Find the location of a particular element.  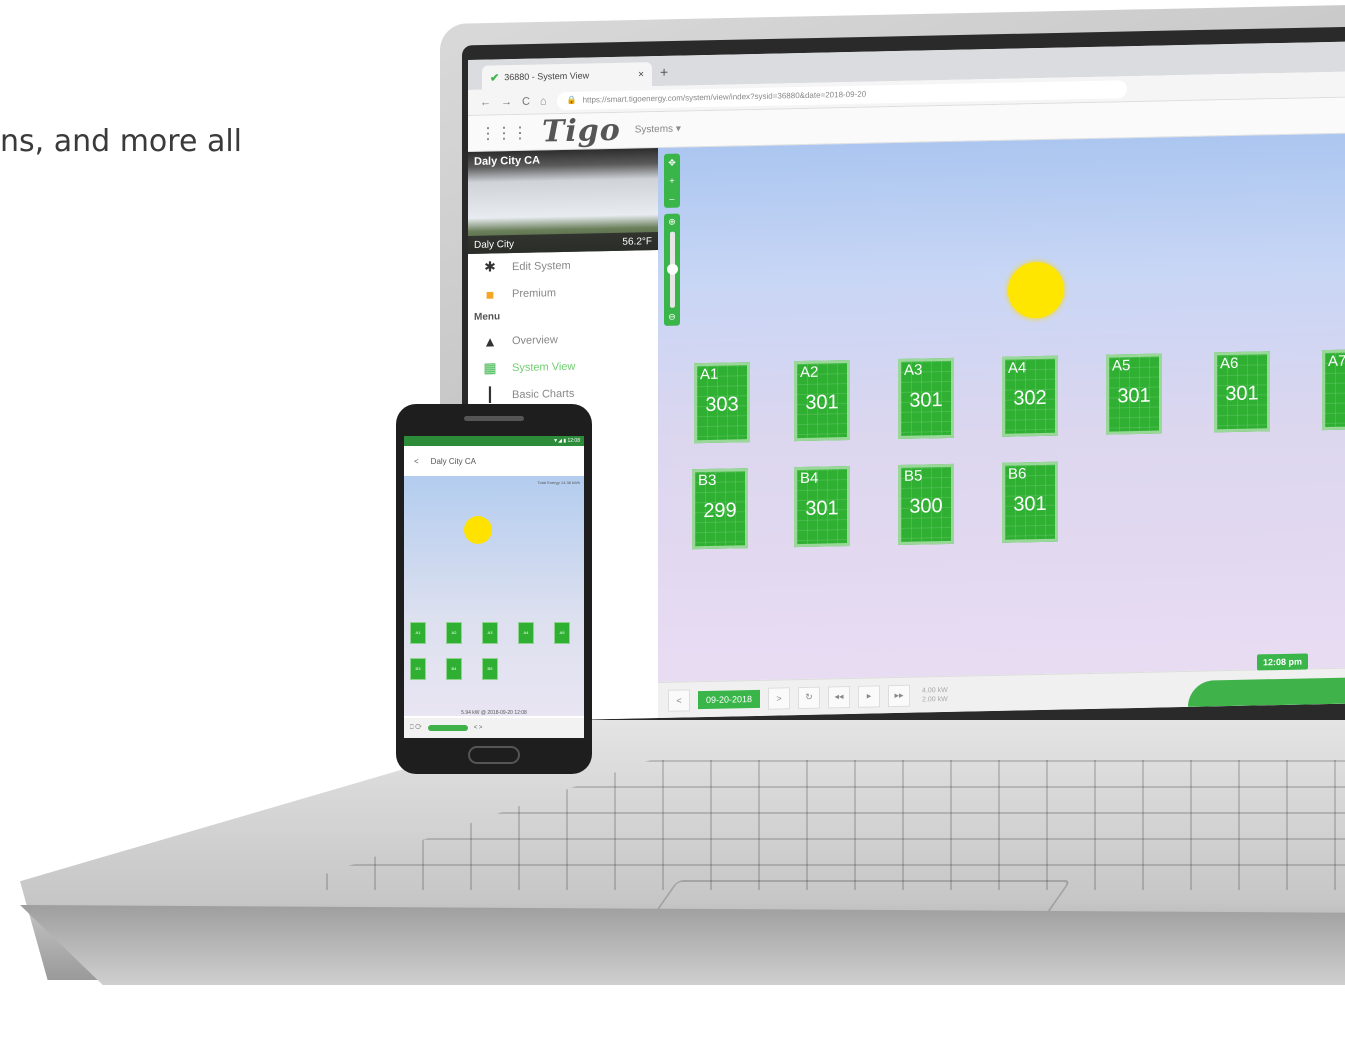

sidebar-item-overview: ▲ Overview is located at coordinates (563, 339).